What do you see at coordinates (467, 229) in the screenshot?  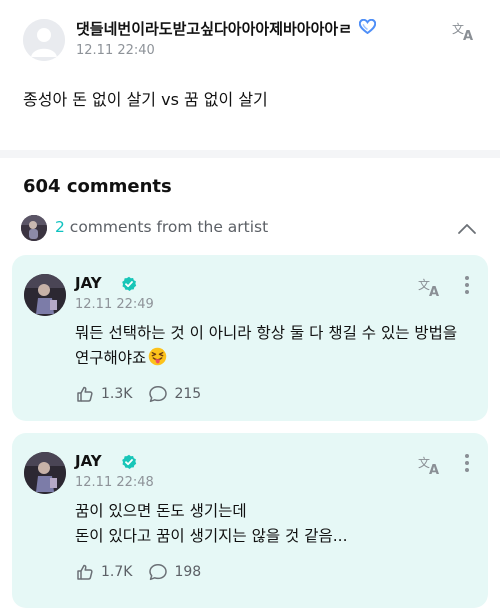 I see `chevron-up-icon` at bounding box center [467, 229].